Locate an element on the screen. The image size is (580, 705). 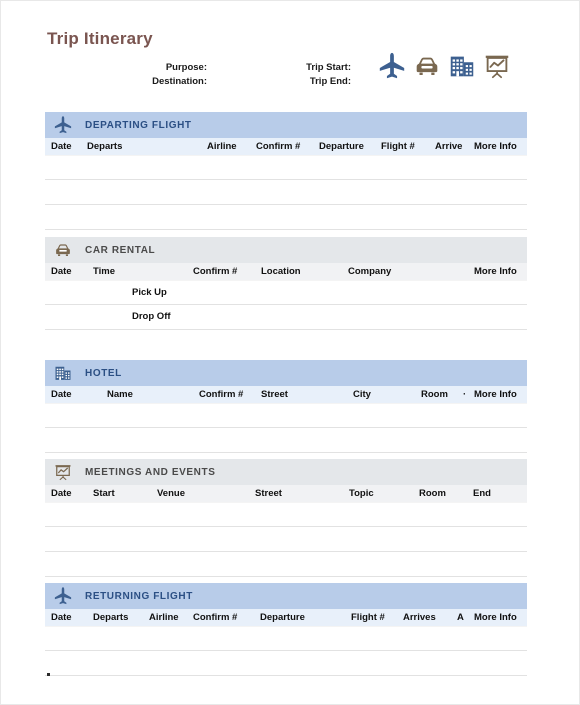
section-title: RETURNING FLIGHT is located at coordinates (139, 596).